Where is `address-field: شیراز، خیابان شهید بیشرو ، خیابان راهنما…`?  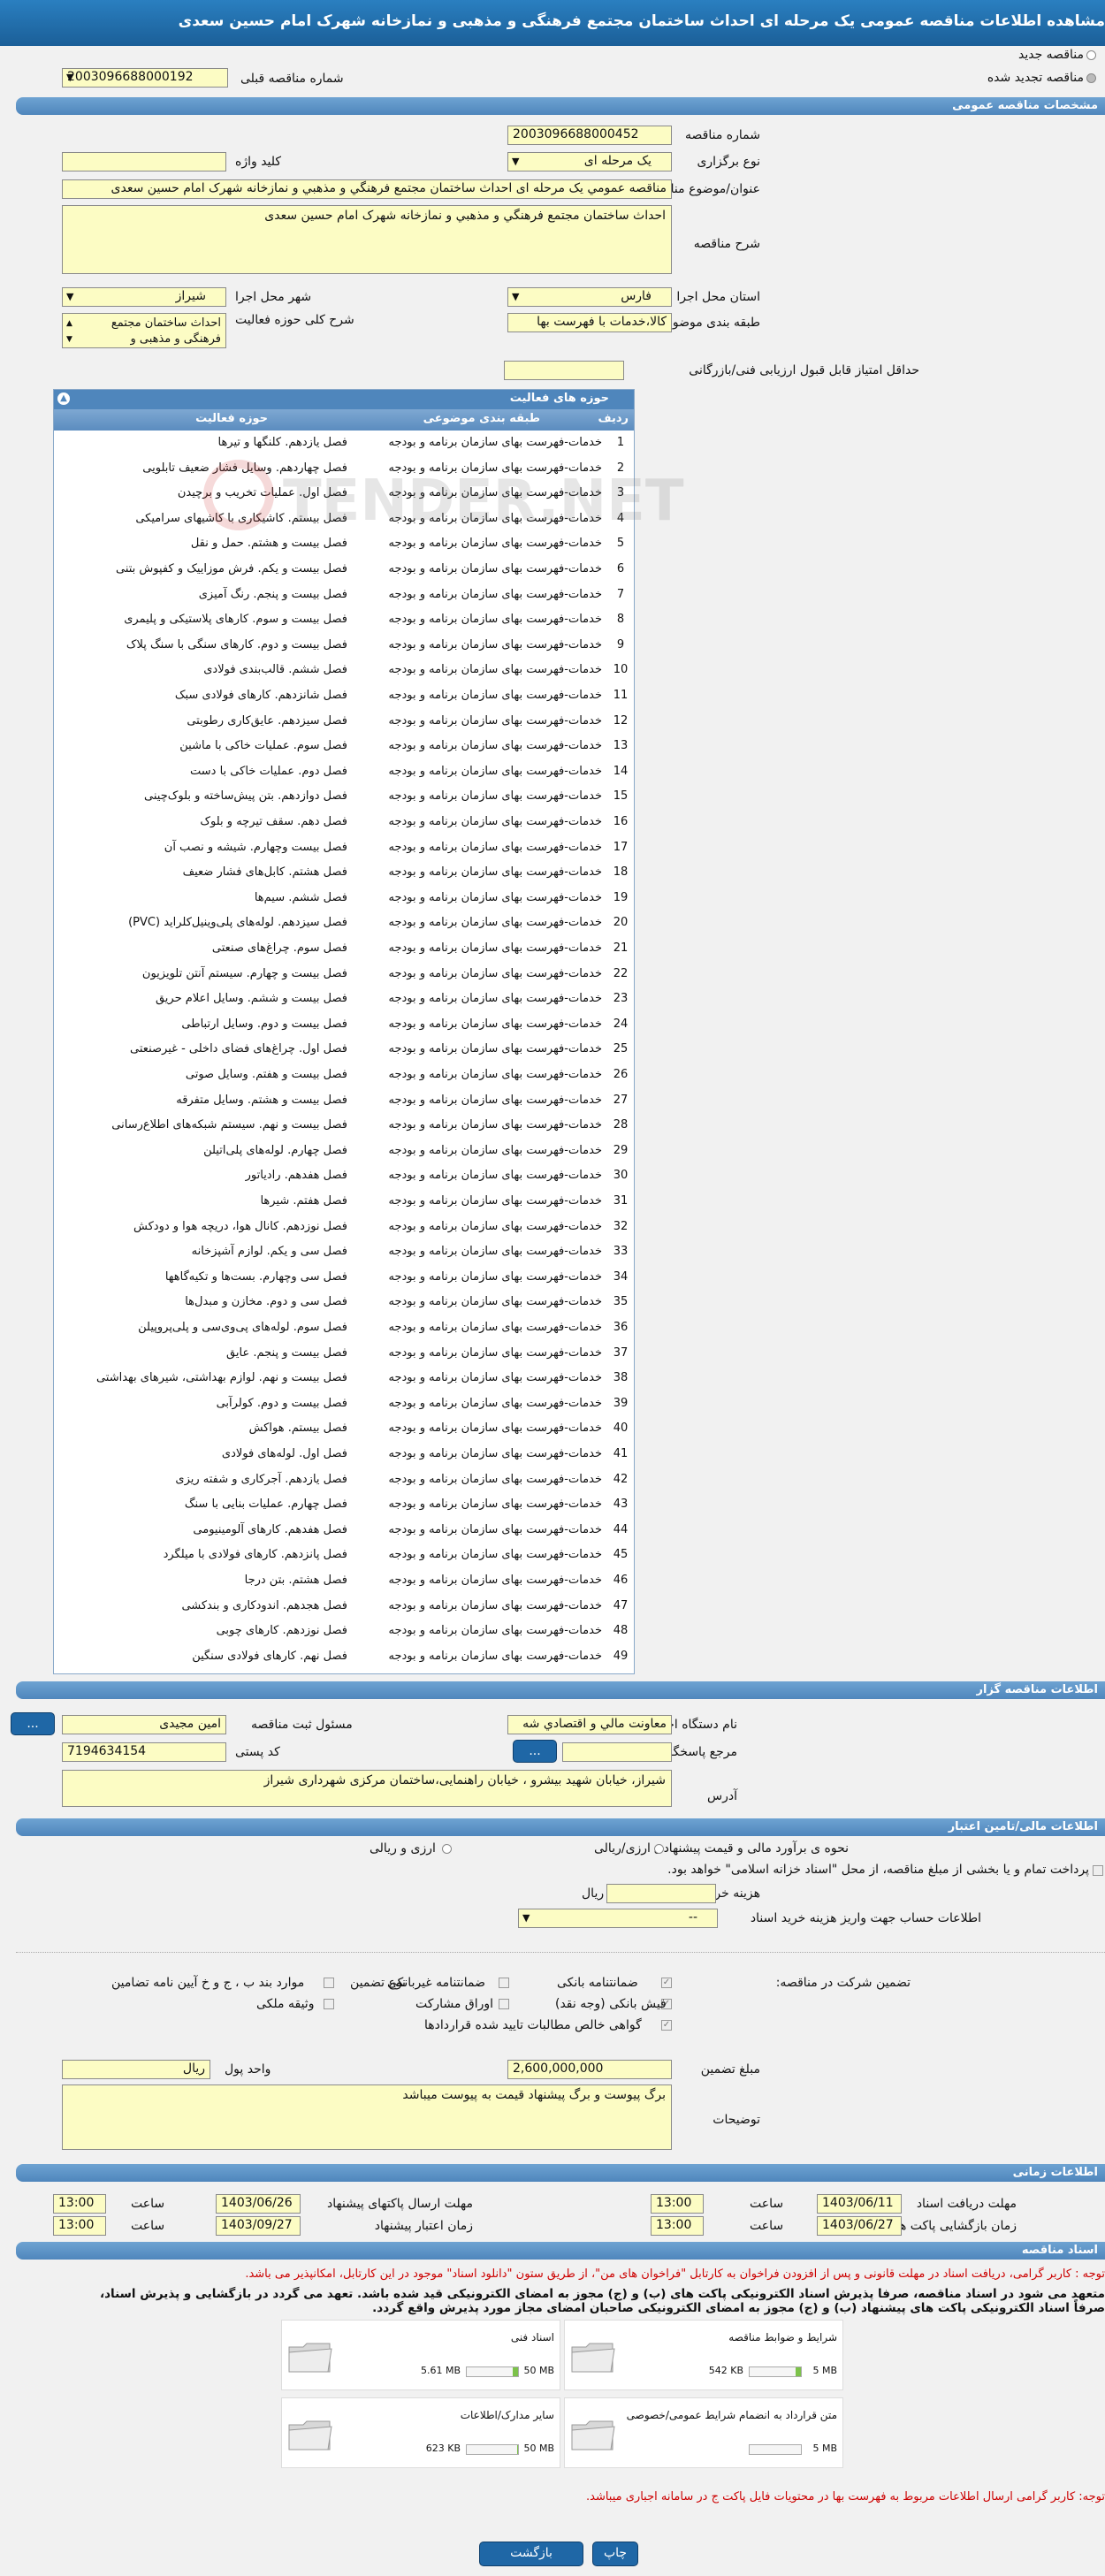 address-field: شیراز، خیابان شهید بیشرو ، خیابان راهنما… is located at coordinates (367, 1788).